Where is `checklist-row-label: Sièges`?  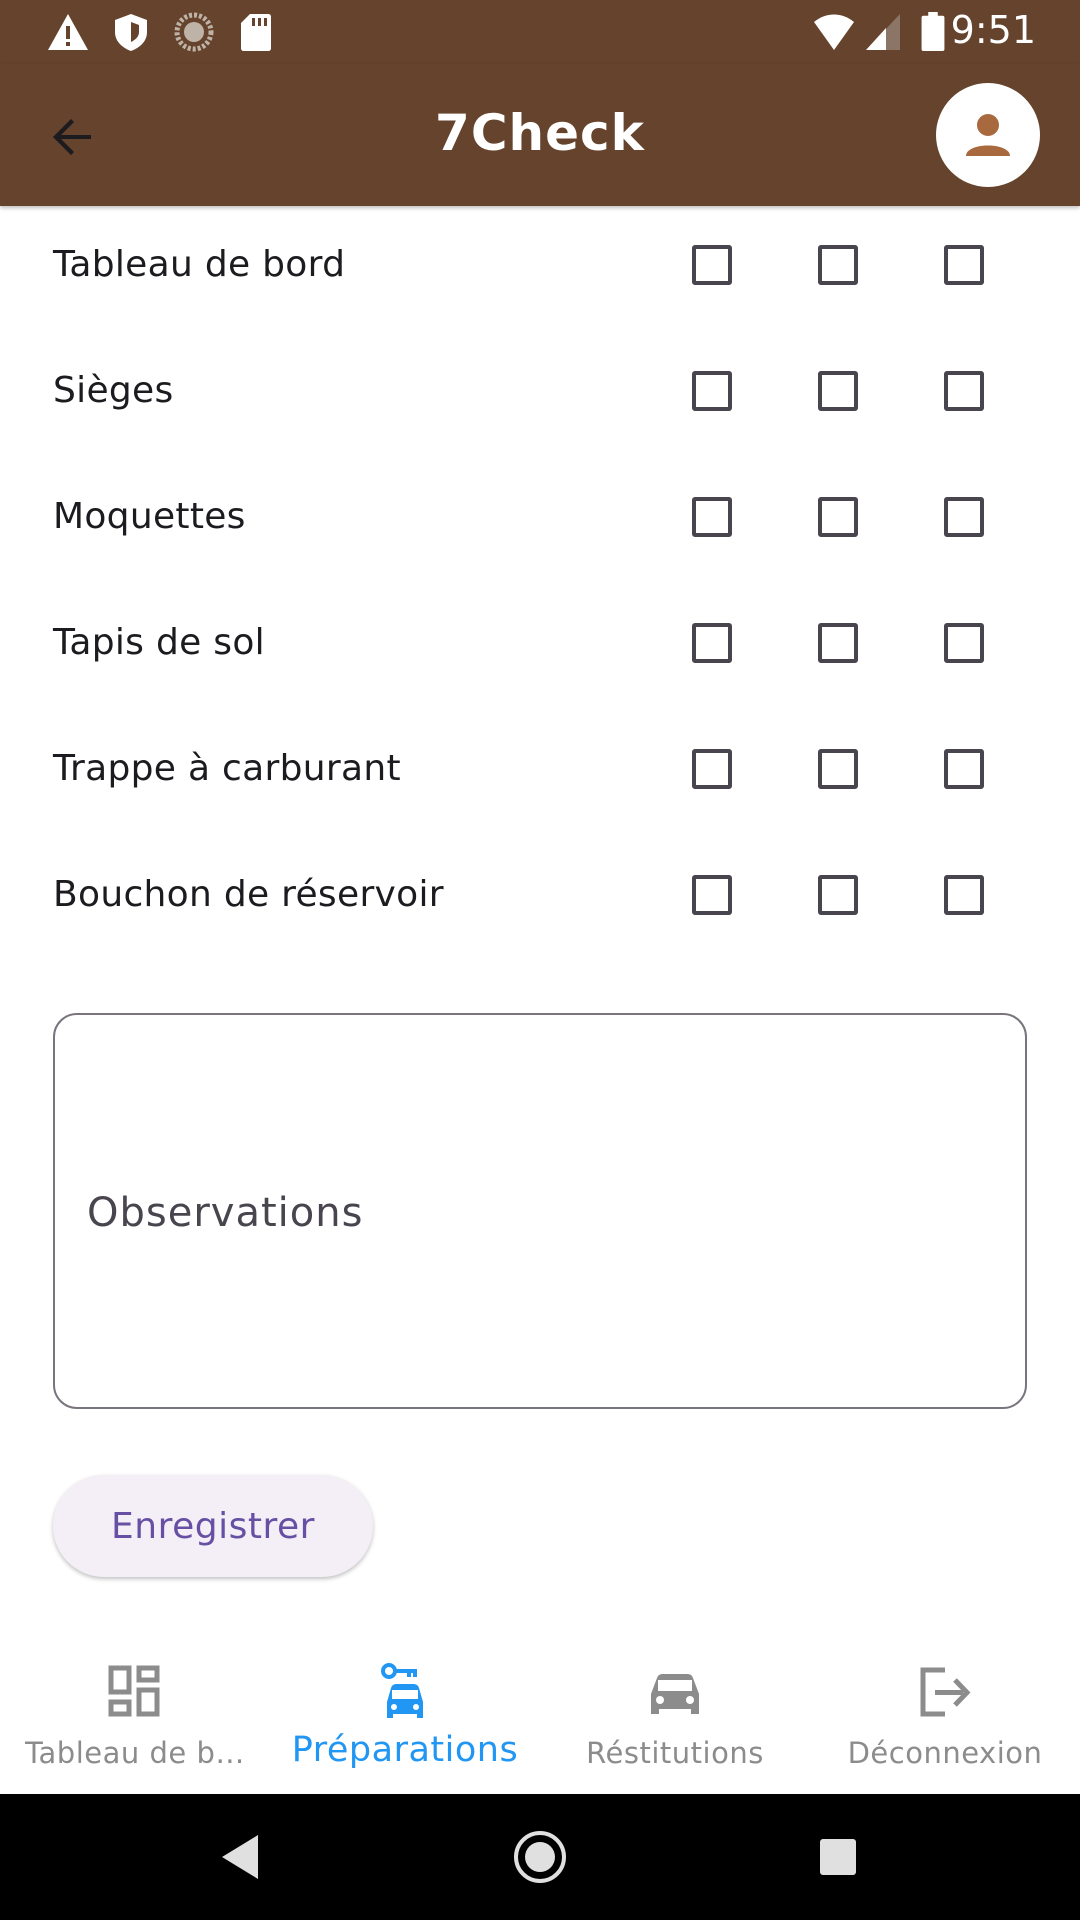
checklist-row-label: Sièges is located at coordinates (113, 390).